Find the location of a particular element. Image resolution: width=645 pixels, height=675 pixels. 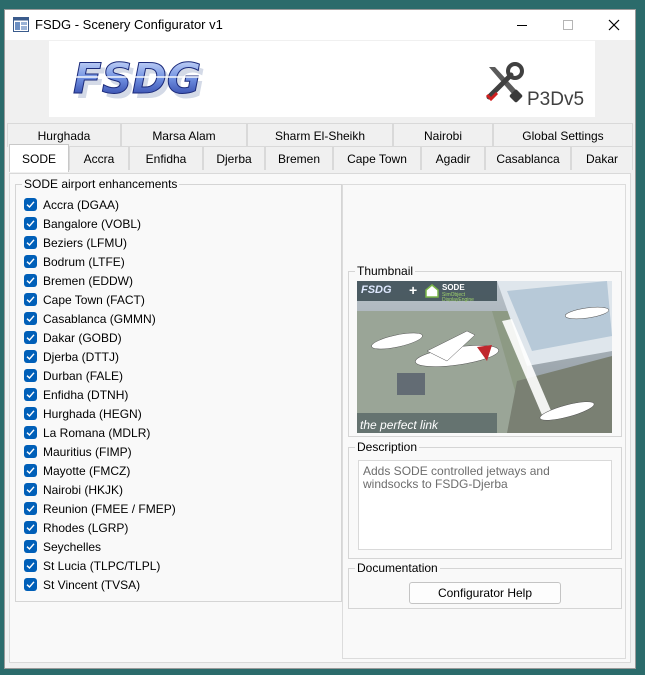

airport-label: Beziers (LFMU) is located at coordinates (85, 242).